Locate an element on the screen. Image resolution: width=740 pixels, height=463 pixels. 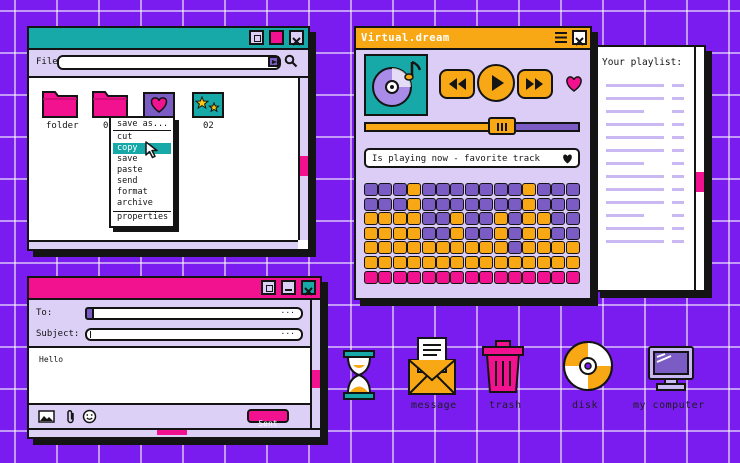
image-icon is located at coordinates (46, 416).